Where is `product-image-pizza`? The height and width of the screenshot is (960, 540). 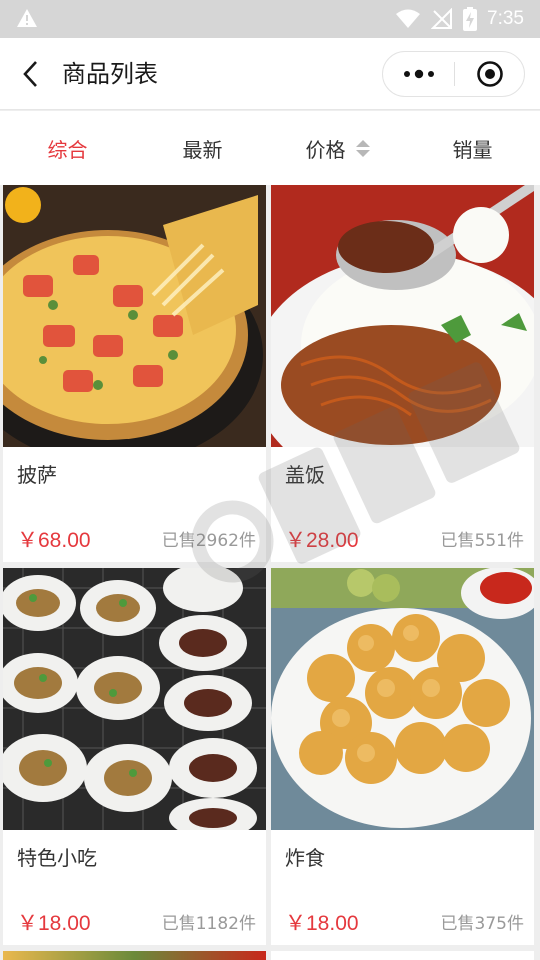
product-image-pizza is located at coordinates (134, 316).